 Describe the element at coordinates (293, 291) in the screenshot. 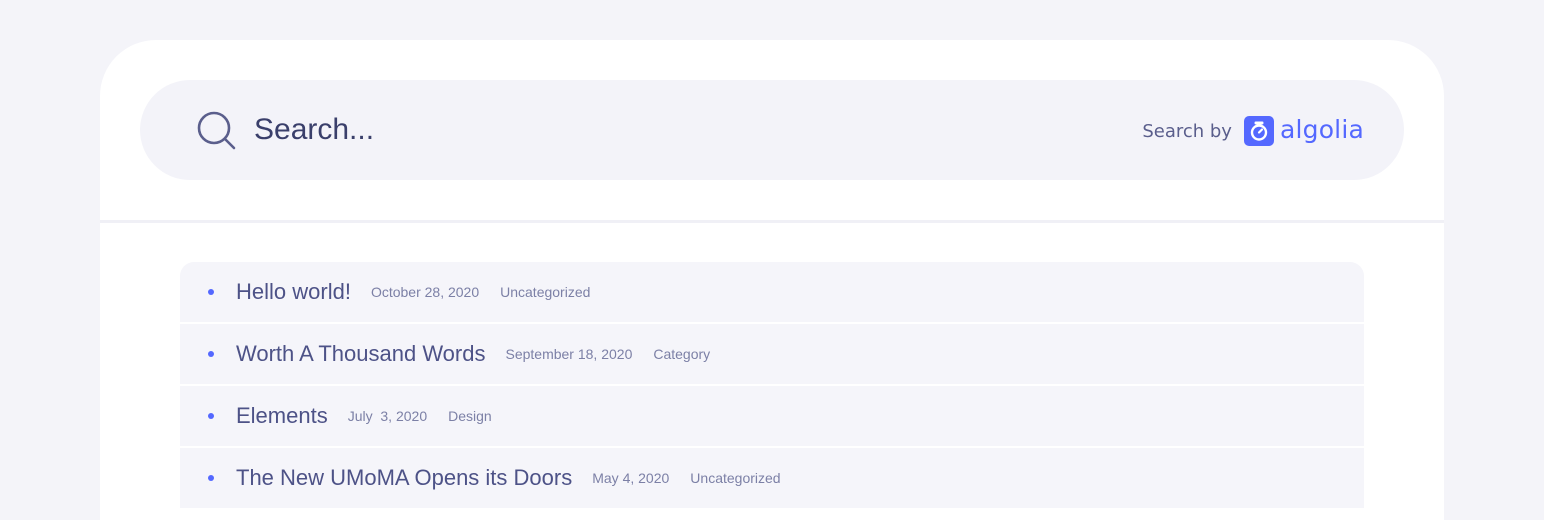

I see `result-title: Hello world!` at that location.